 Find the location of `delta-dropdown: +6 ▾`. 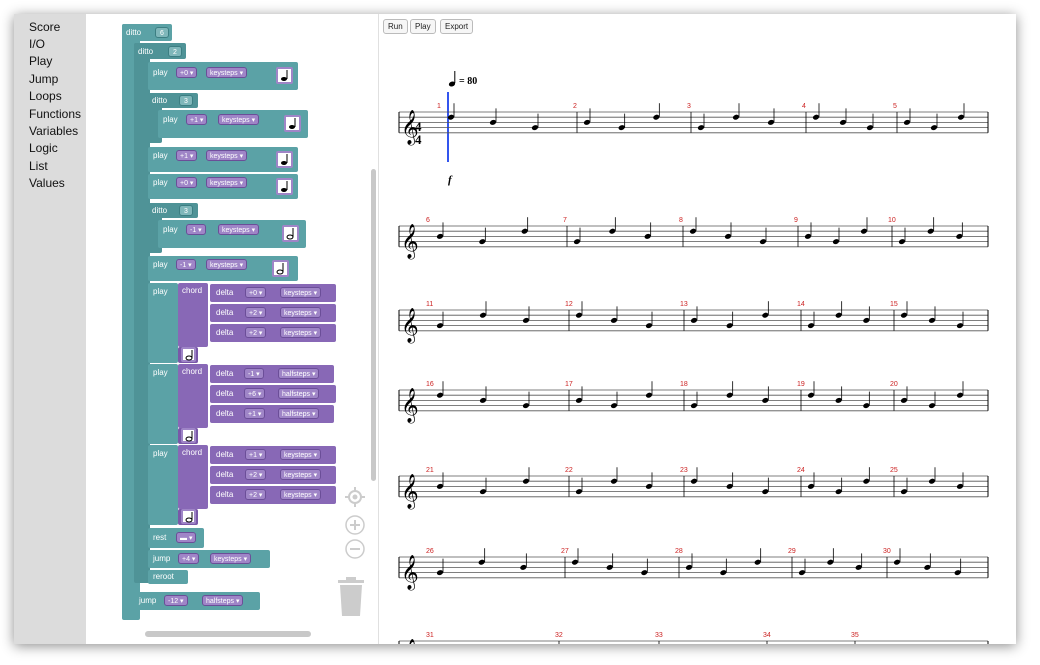

delta-dropdown: +6 ▾ is located at coordinates (255, 393).